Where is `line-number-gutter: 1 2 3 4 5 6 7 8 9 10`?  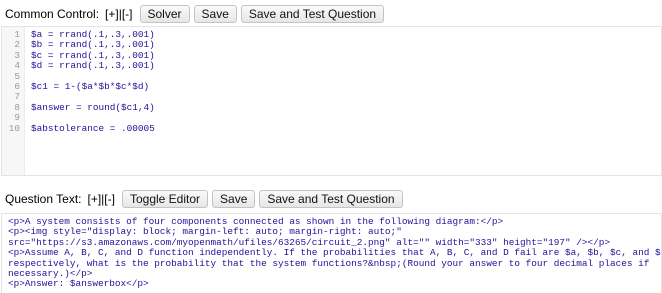
line-number-gutter: 1 2 3 4 5 6 7 8 9 10 is located at coordinates (13, 101).